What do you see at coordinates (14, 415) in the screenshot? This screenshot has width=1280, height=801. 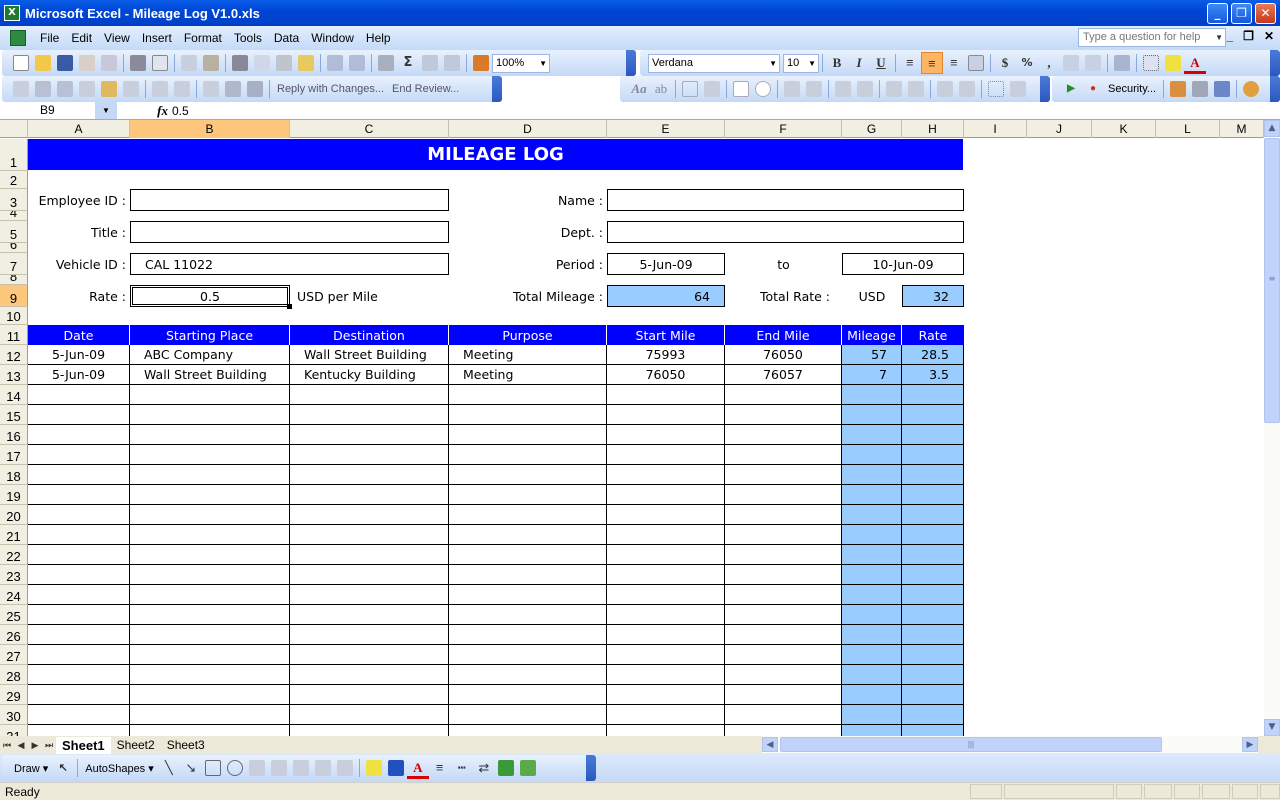 I see `row-header-15: 15` at bounding box center [14, 415].